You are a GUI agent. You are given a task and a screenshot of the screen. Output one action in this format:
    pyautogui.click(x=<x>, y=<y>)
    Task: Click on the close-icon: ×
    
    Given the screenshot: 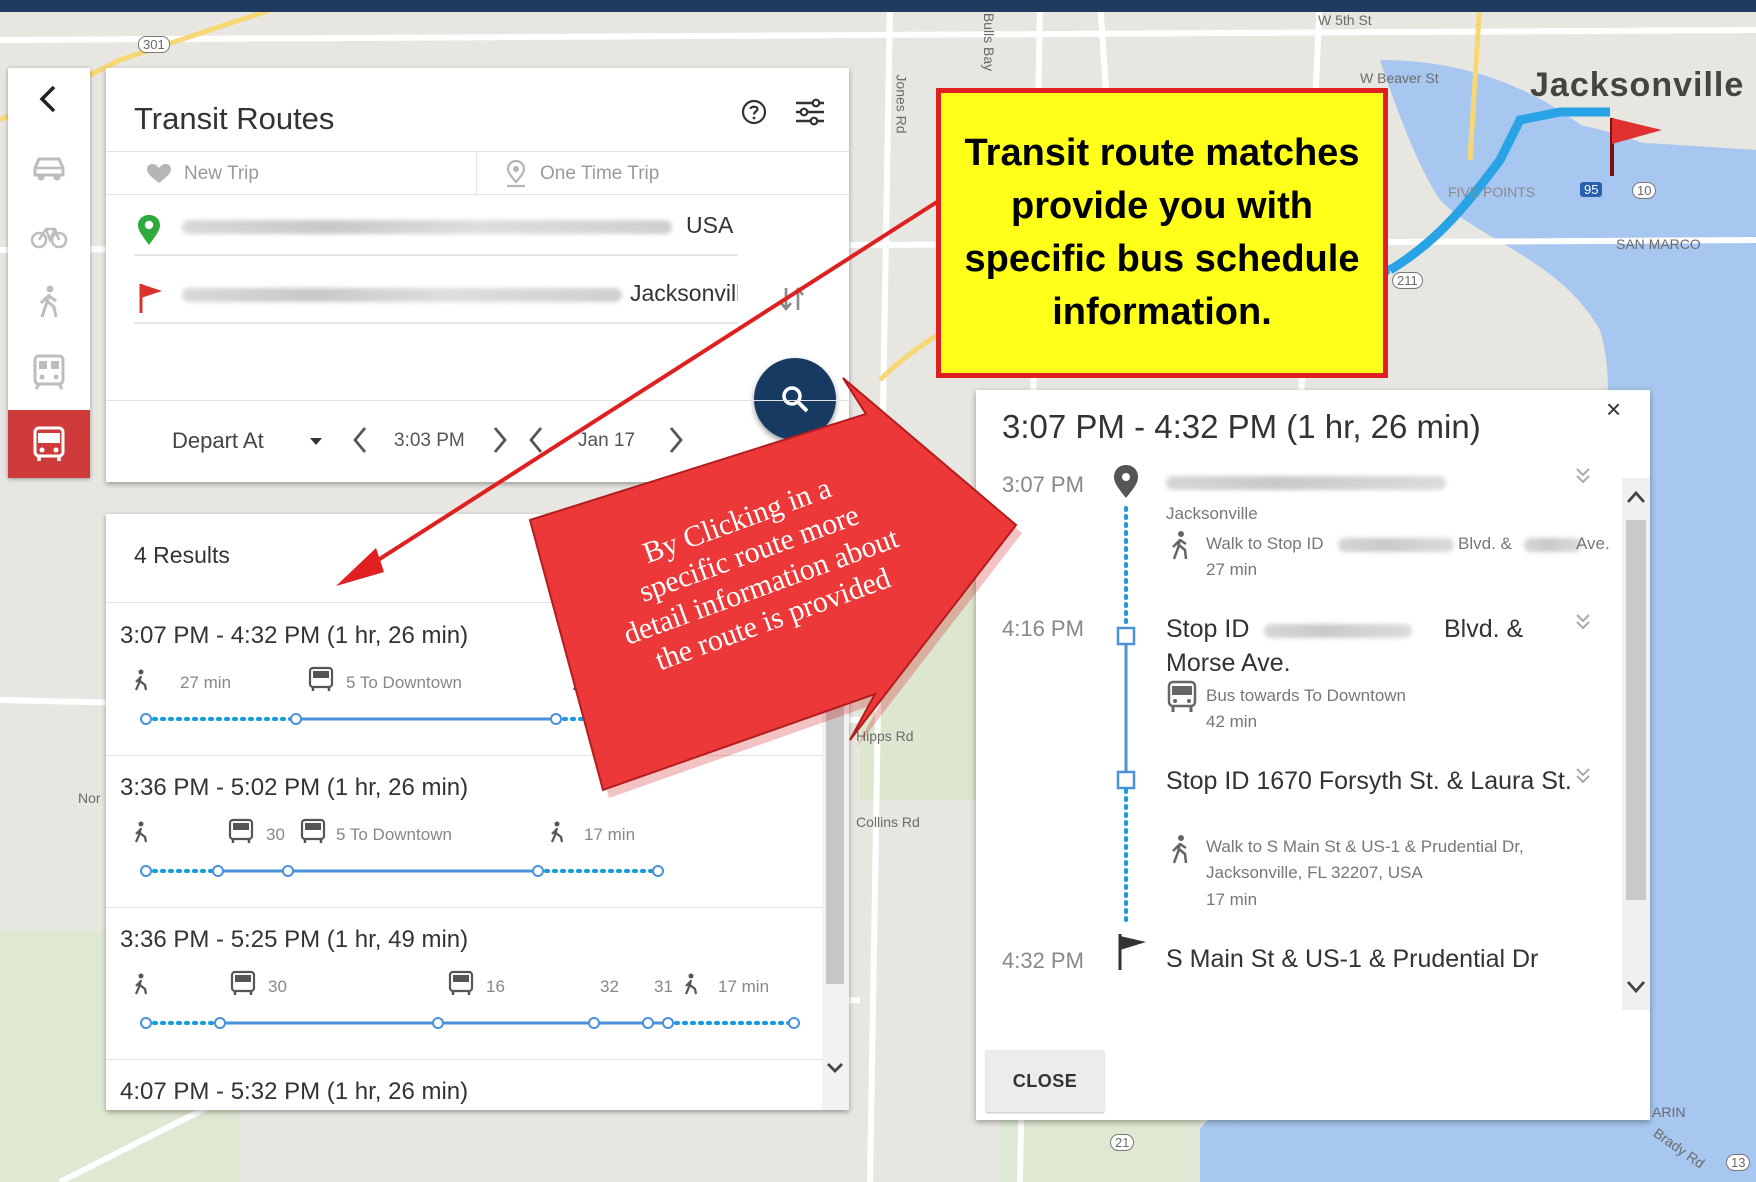 What is the action you would take?
    pyautogui.click(x=1613, y=409)
    